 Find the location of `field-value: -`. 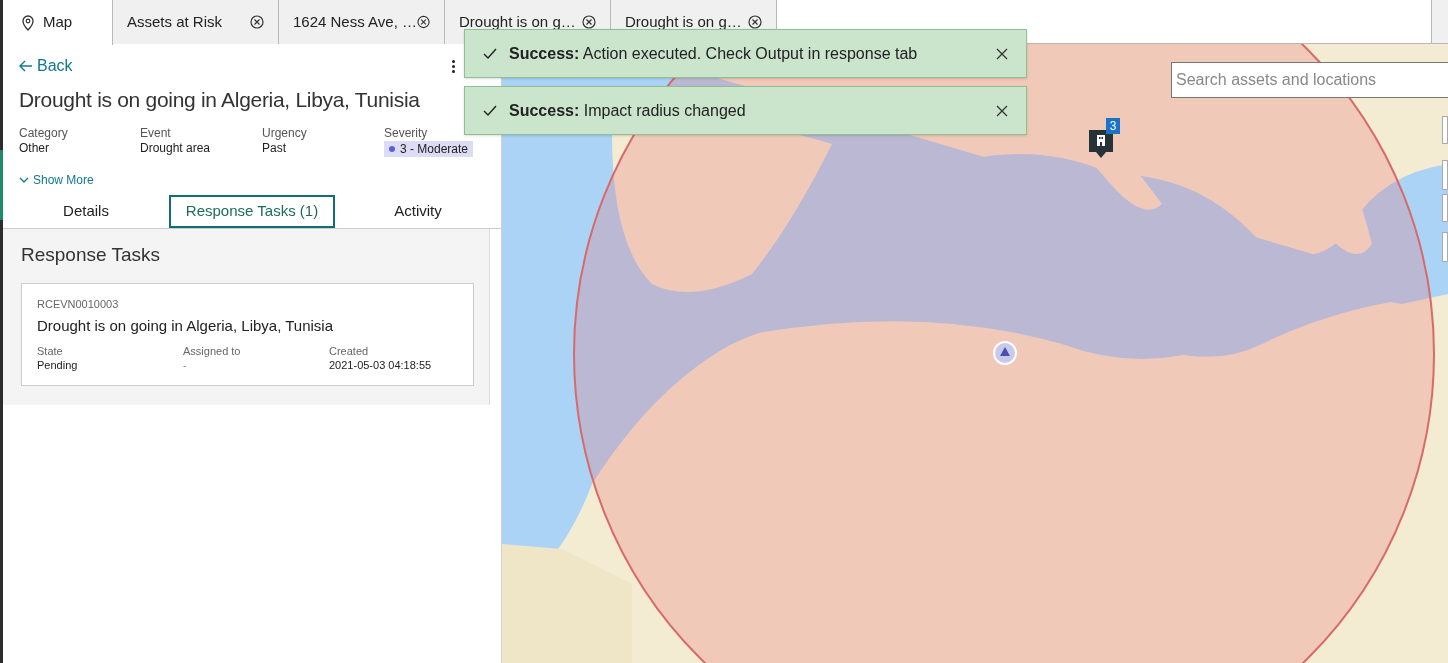

field-value: - is located at coordinates (185, 365).